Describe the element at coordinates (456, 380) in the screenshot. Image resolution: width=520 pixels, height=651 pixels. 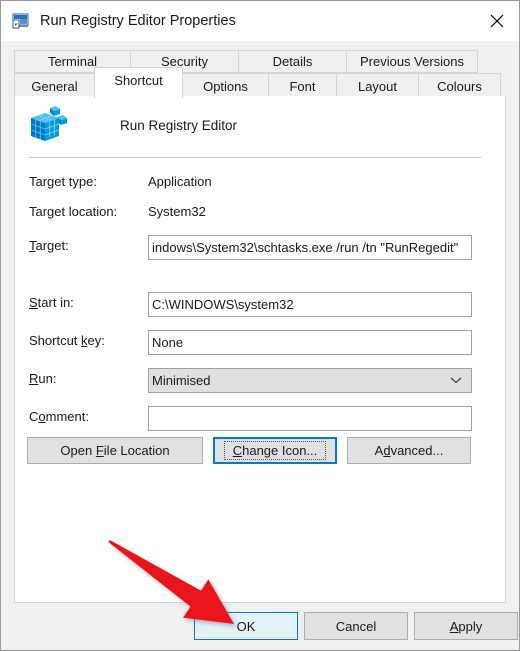
I see `chevron-down-icon` at that location.